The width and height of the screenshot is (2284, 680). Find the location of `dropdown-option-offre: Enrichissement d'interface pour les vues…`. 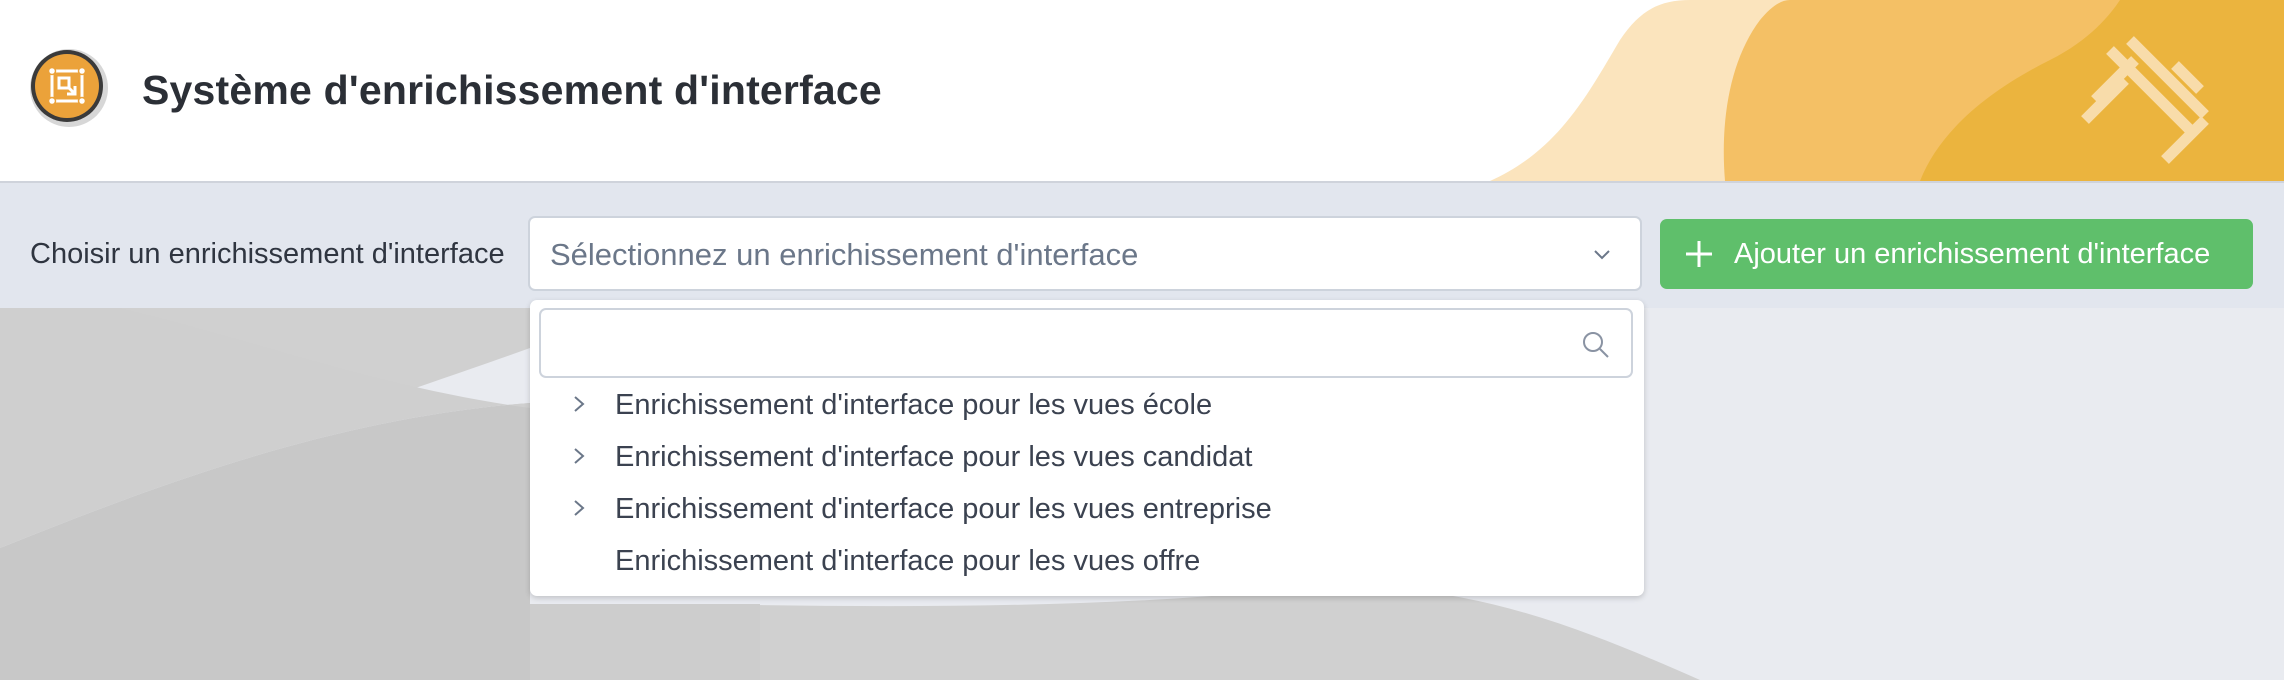

dropdown-option-offre: Enrichissement d'interface pour les vues… is located at coordinates (1087, 561).